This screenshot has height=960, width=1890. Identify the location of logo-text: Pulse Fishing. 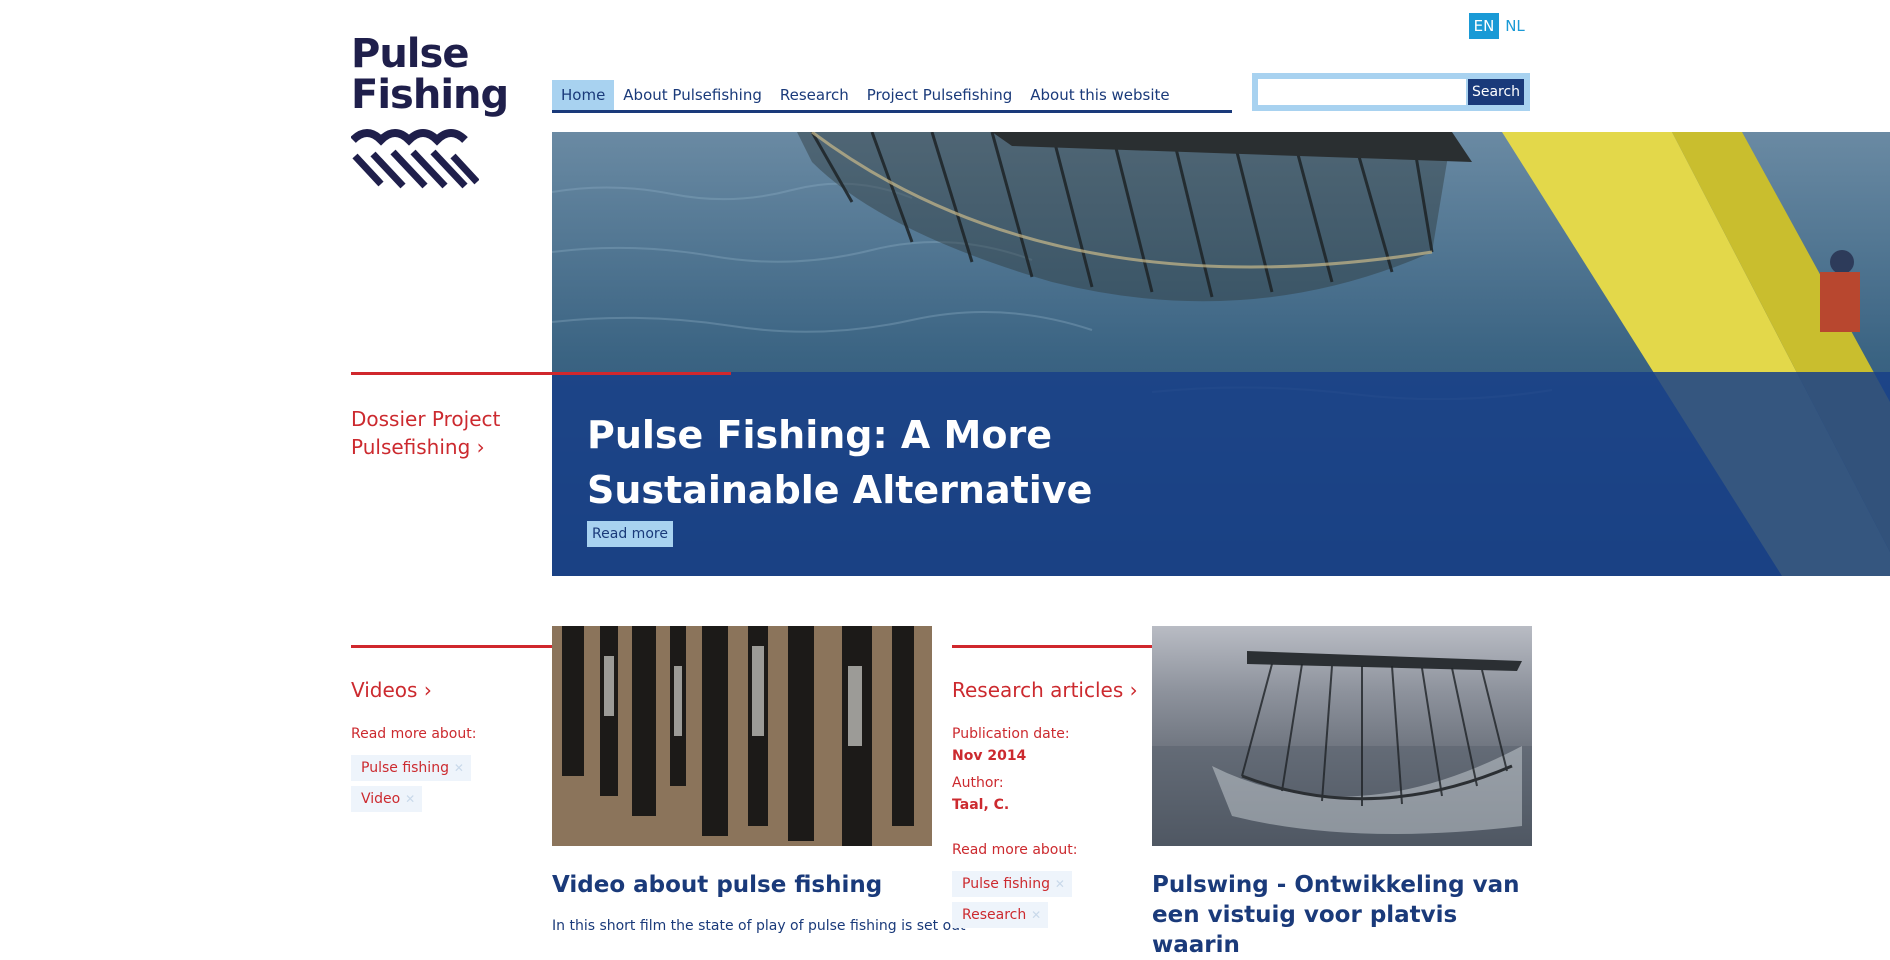
(430, 74).